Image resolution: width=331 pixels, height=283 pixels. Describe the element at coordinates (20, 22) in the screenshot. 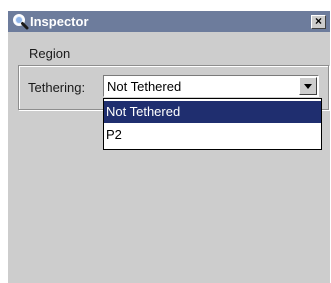

I see `magnifier-icon` at that location.